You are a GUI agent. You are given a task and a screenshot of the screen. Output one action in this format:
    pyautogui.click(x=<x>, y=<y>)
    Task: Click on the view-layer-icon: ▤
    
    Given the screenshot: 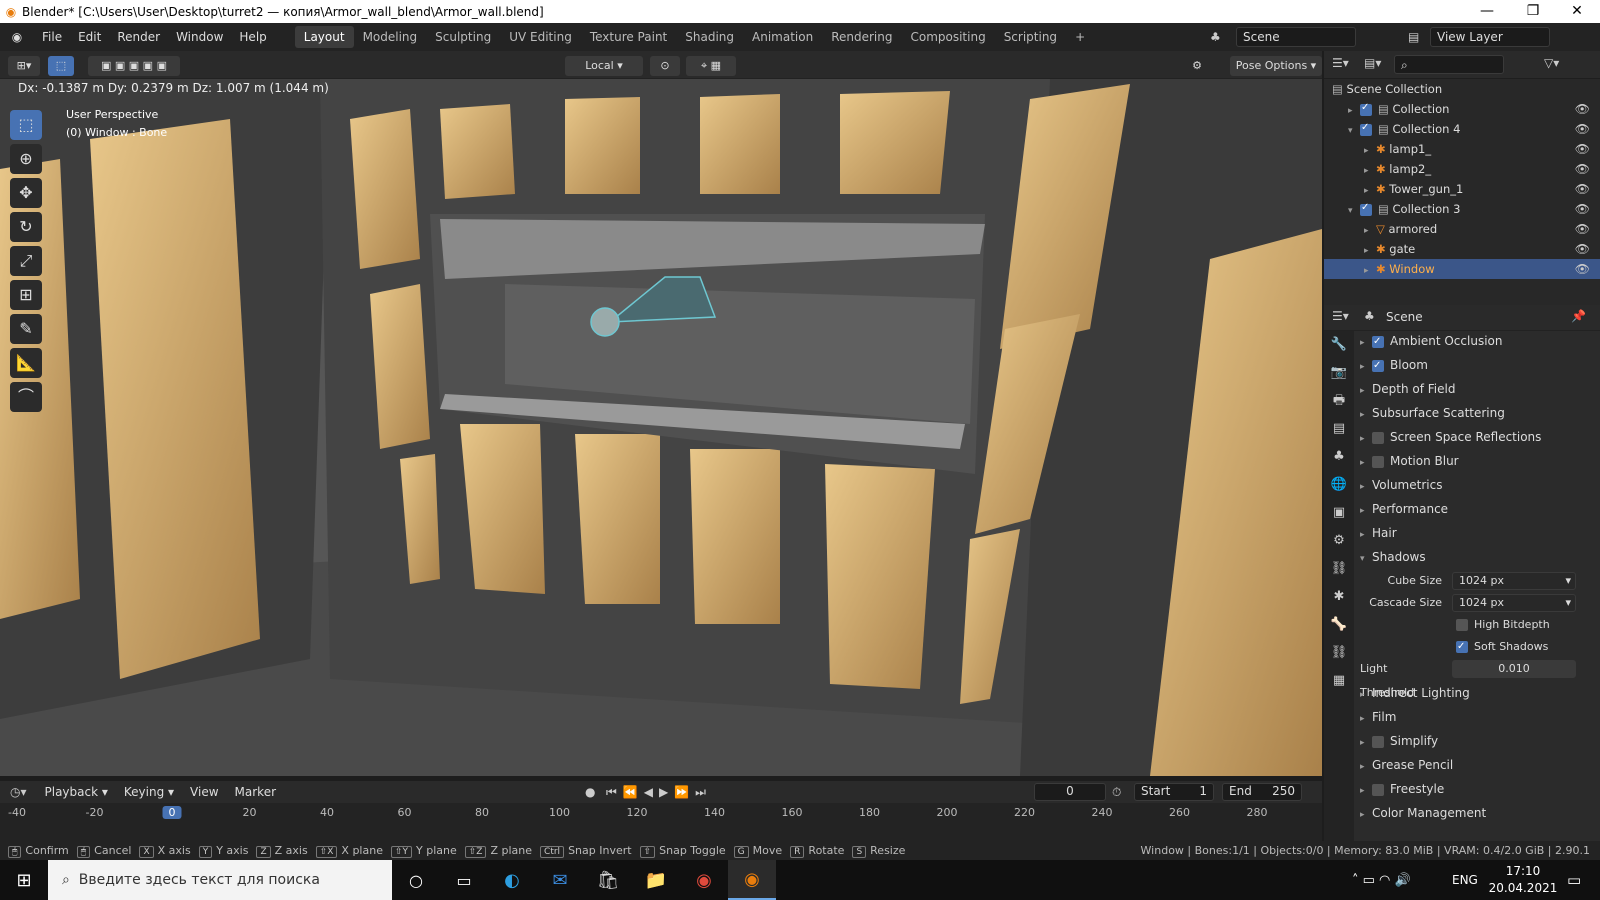 What is the action you would take?
    pyautogui.click(x=1413, y=37)
    